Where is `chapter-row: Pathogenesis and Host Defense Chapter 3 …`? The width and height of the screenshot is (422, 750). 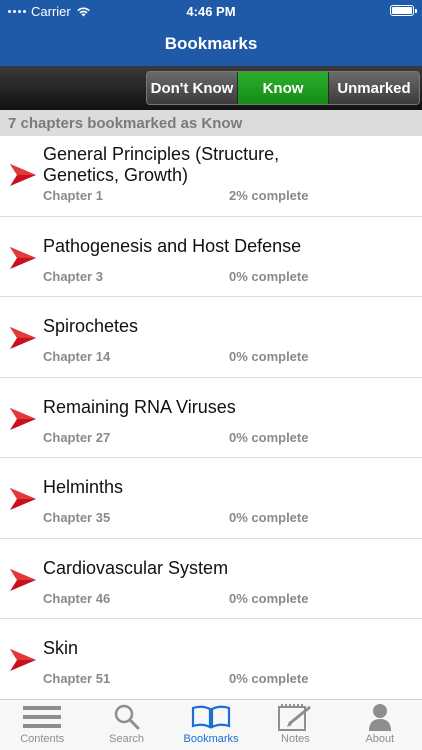 chapter-row: Pathogenesis and Host Defense Chapter 3 … is located at coordinates (211, 257).